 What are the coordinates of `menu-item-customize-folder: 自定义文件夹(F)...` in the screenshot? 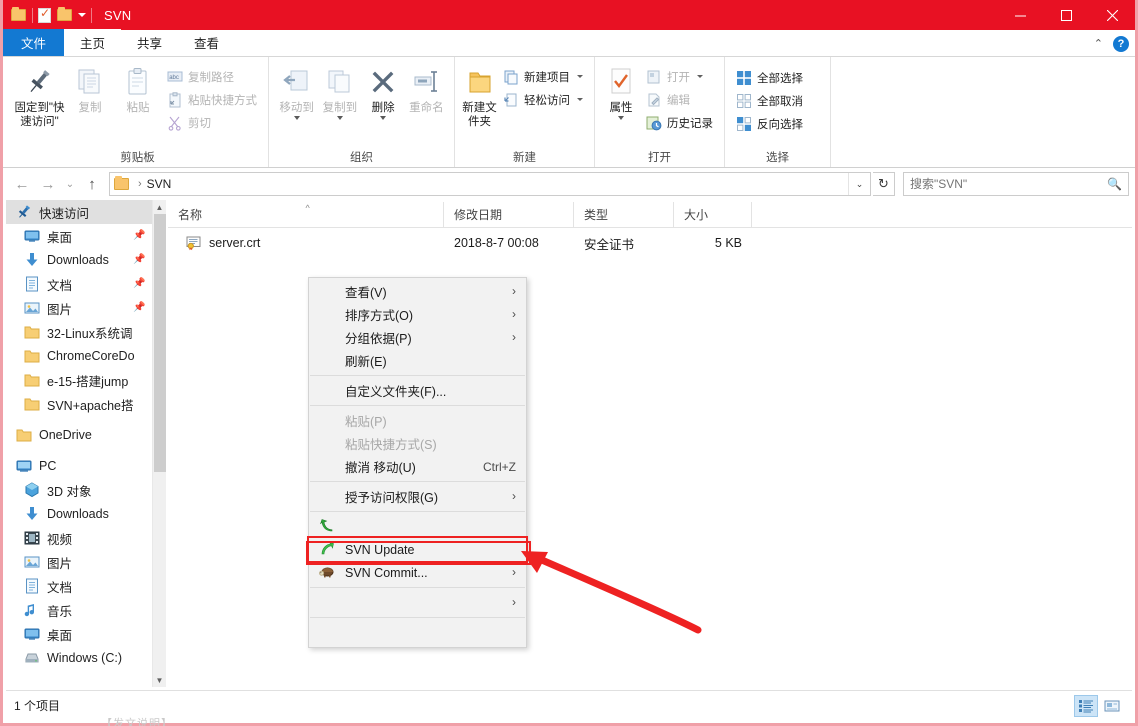 It's located at (417, 390).